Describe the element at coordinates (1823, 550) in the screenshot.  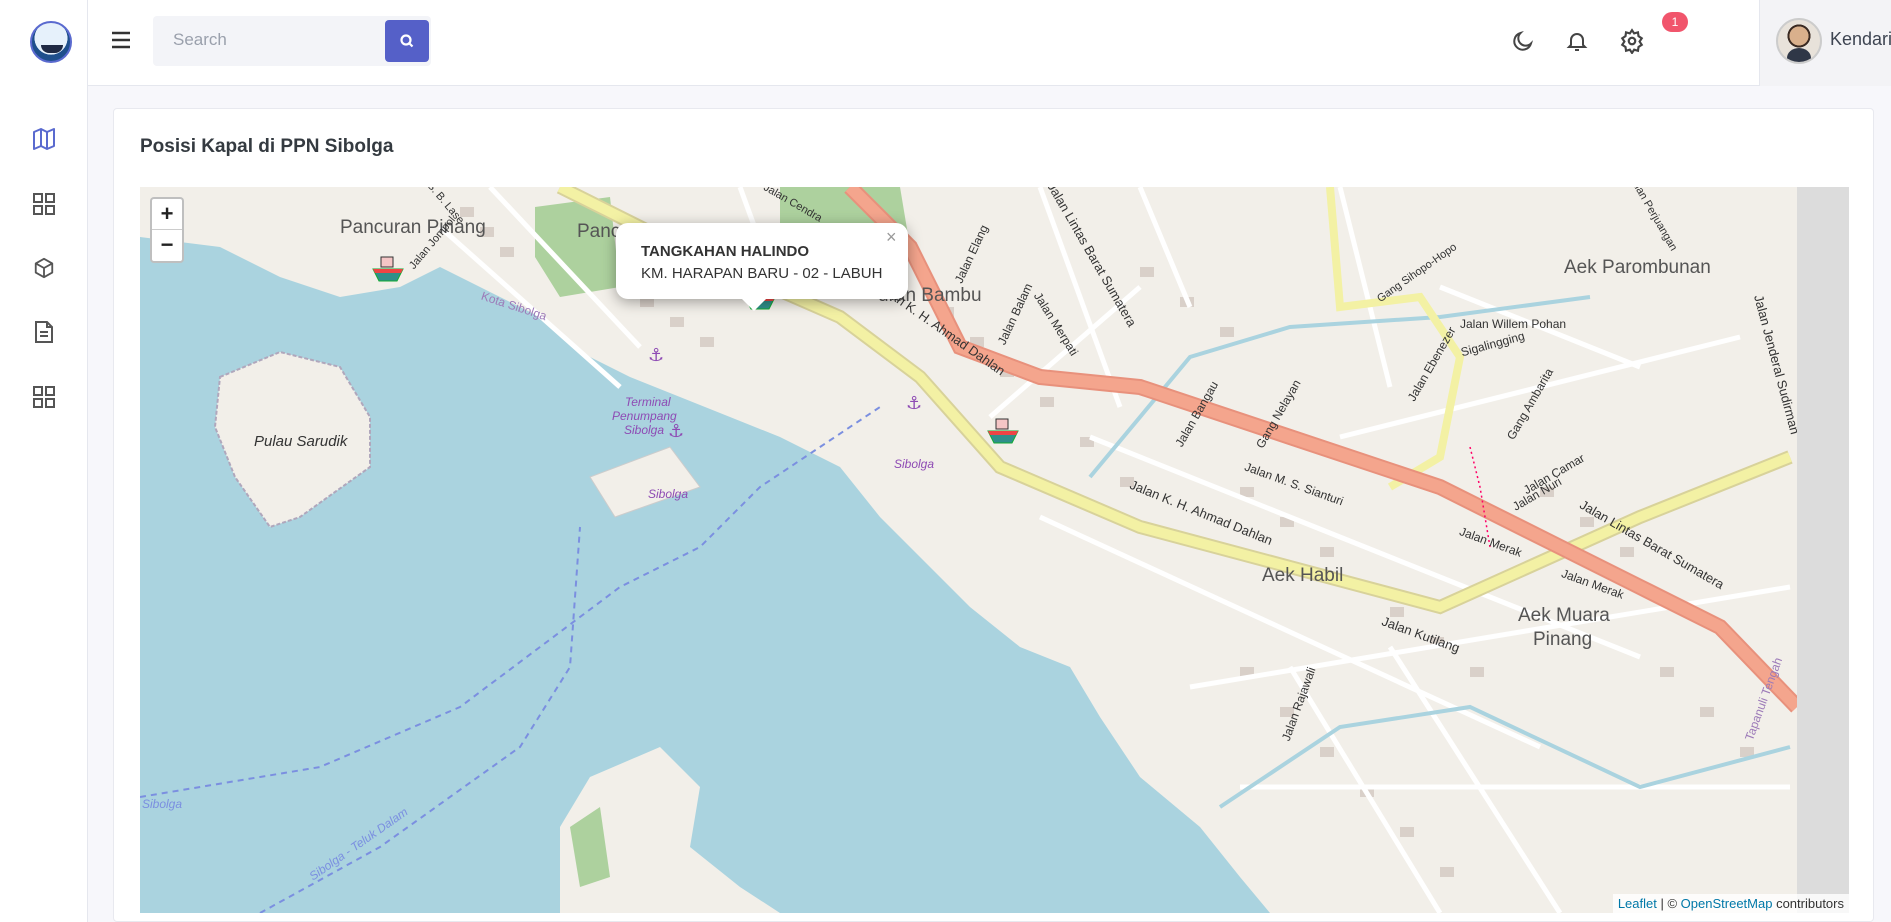
I see `map-gray-edge` at that location.